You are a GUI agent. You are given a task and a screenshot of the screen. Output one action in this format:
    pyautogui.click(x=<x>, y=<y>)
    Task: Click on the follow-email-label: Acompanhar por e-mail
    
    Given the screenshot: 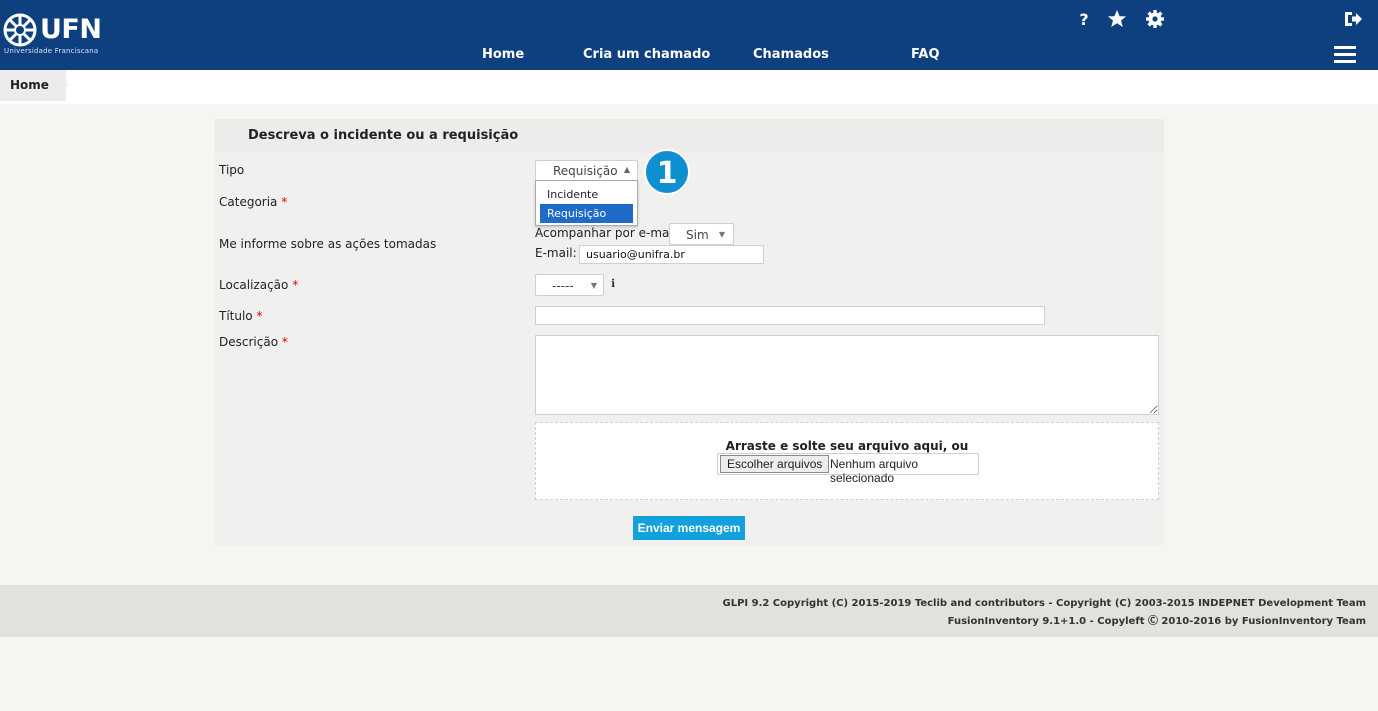 What is the action you would take?
    pyautogui.click(x=606, y=233)
    